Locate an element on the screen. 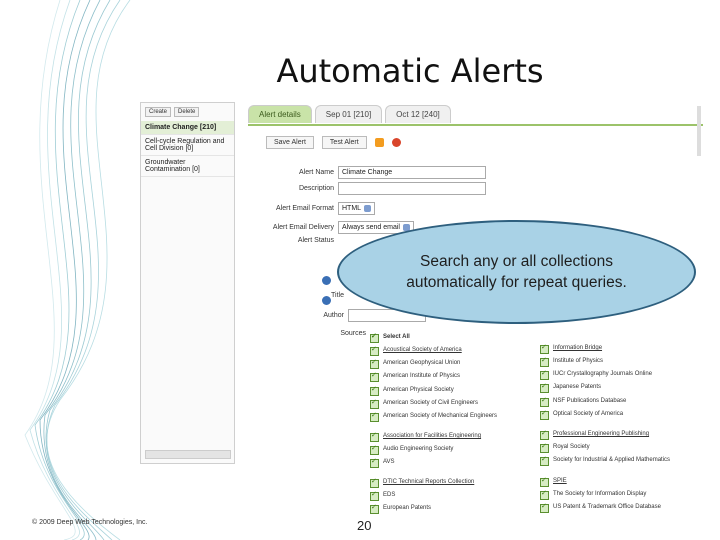 This screenshot has width=720, height=540. alert-toolbar: Save Alert Test Alert is located at coordinates (333, 142).